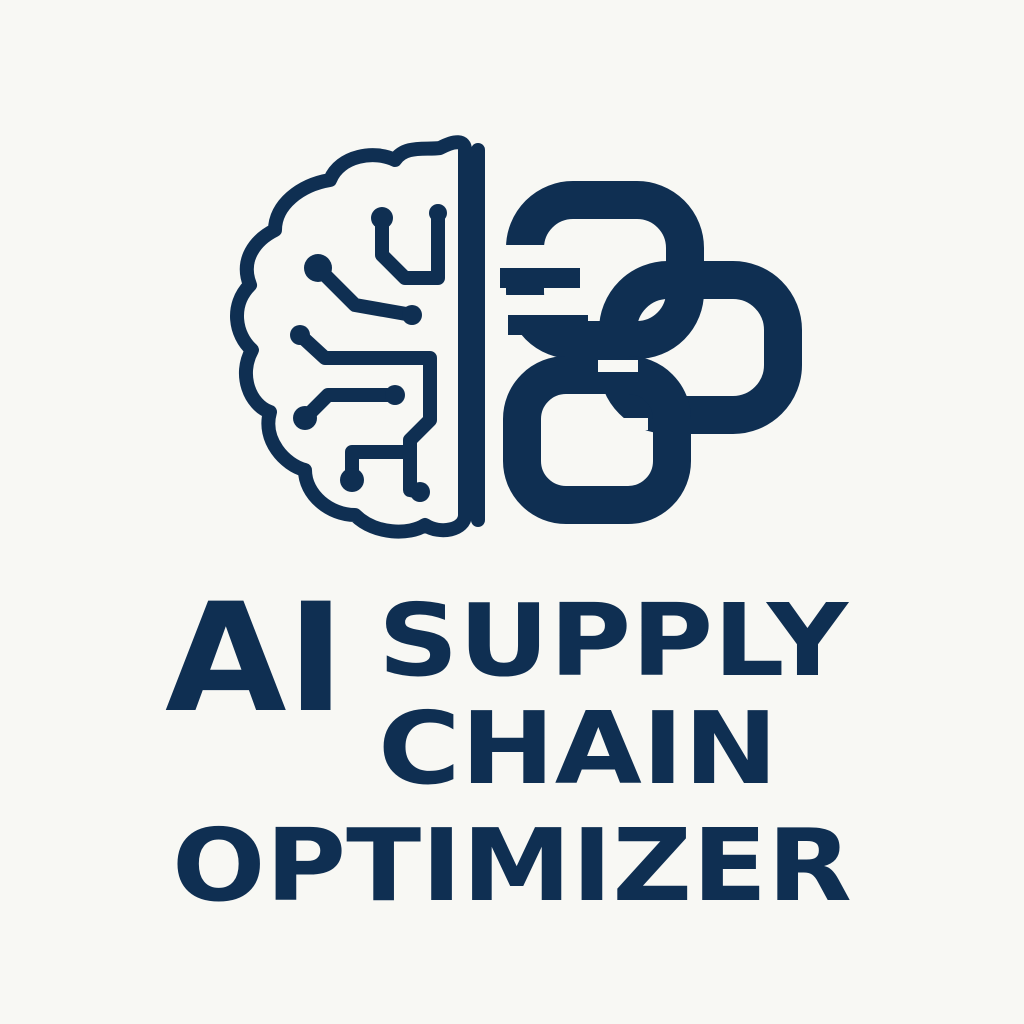  I want to click on wordmark-line-2: CHAIN, so click(578, 748).